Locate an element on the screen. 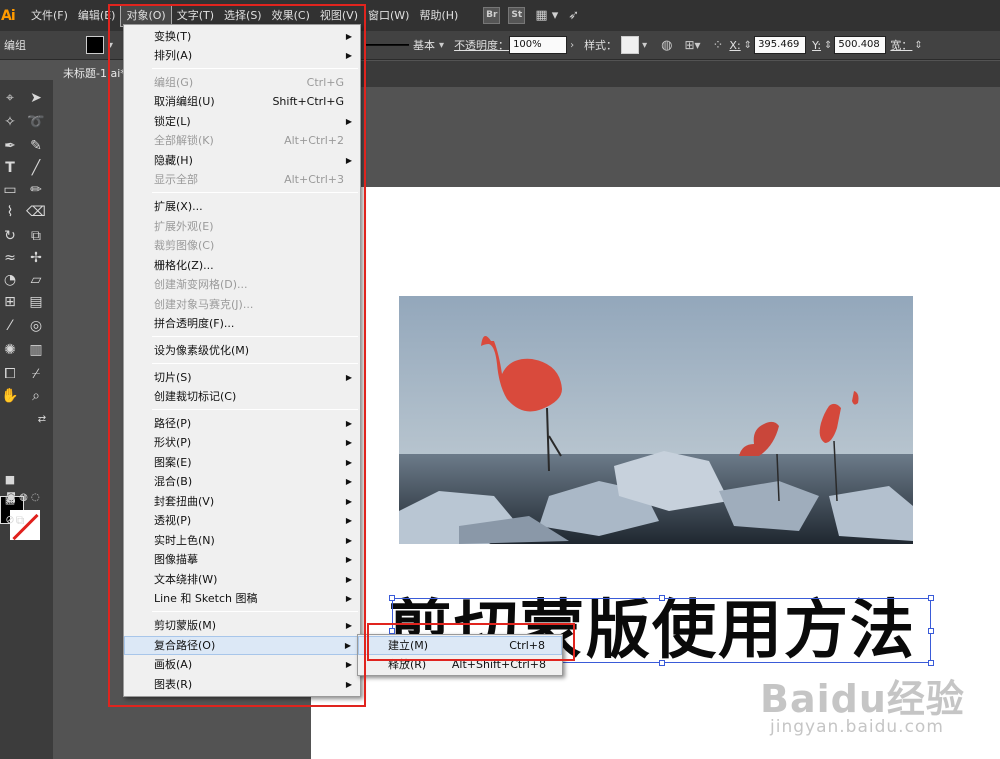 The image size is (1000, 759). stock-icon: St is located at coordinates (517, 15).